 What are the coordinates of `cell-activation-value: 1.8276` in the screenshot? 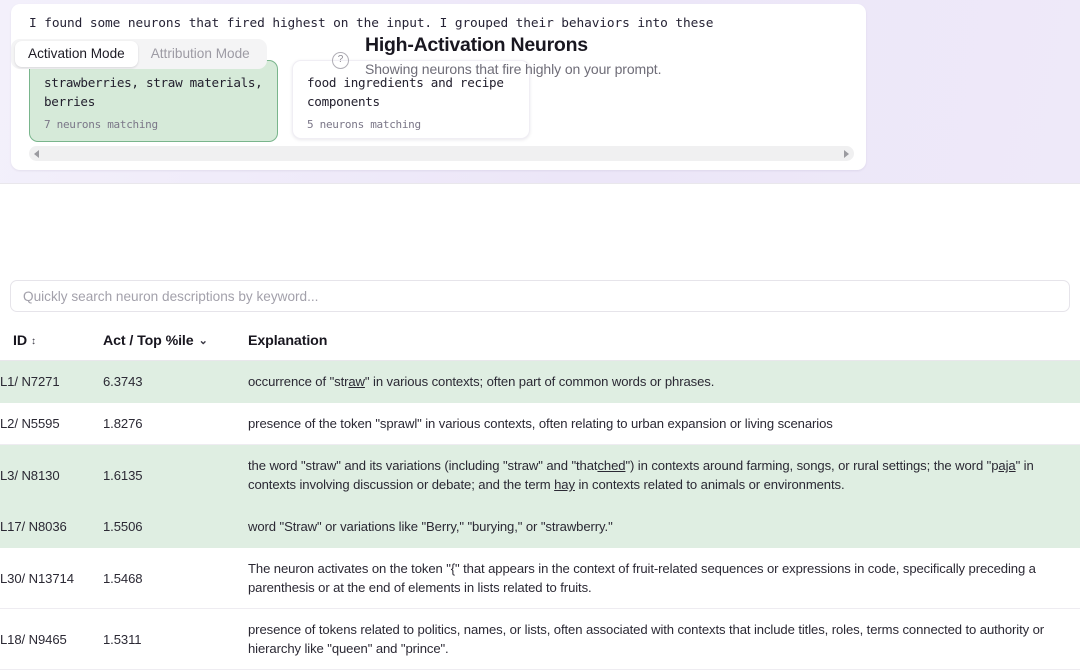 It's located at (175, 423).